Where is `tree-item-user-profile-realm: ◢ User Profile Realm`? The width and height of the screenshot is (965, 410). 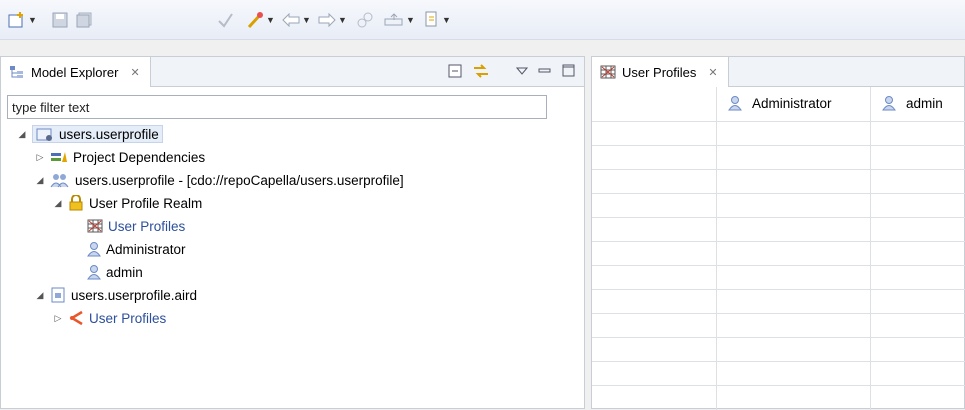 tree-item-user-profile-realm: ◢ User Profile Realm is located at coordinates (127, 203).